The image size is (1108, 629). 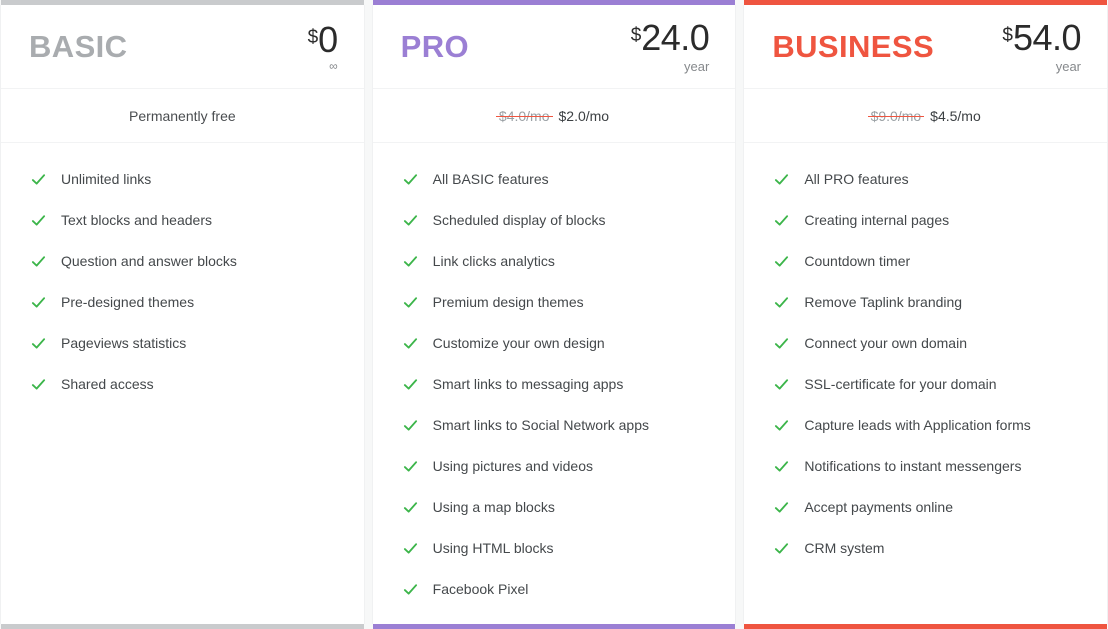 I want to click on price-period-infinity: ∞, so click(x=333, y=65).